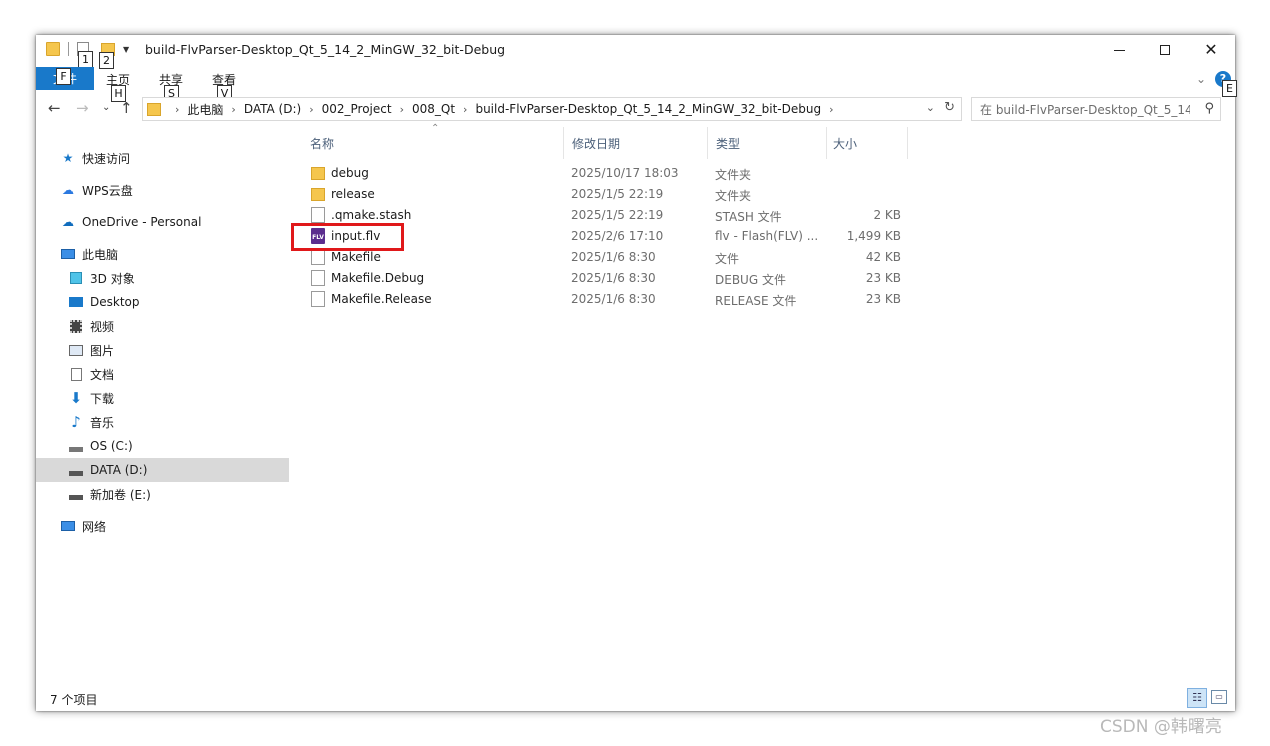 The width and height of the screenshot is (1270, 746). Describe the element at coordinates (1197, 698) in the screenshot. I see `details-view-icon: ☷` at that location.